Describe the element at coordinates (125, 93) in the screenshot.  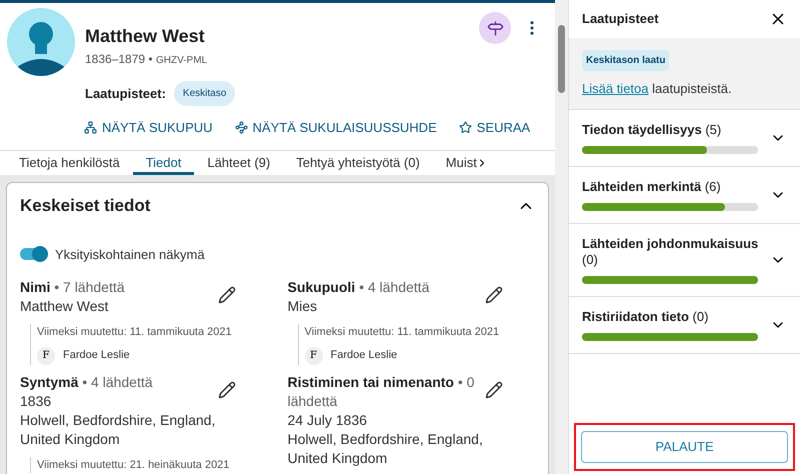
I see `quality-label: Laatupisteet:` at that location.